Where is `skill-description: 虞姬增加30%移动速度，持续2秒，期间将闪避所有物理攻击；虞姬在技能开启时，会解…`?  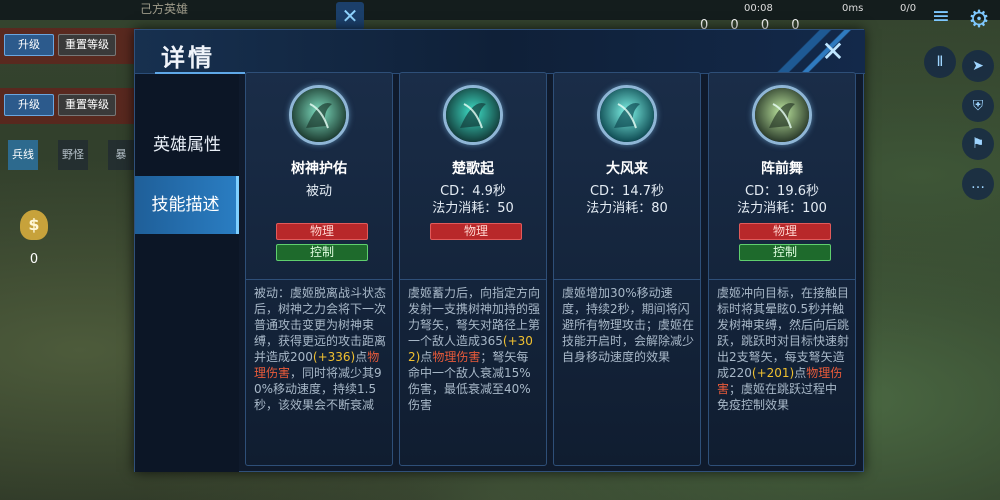 skill-description: 虞姬增加30%移动速度，持续2秒，期间将闪避所有物理攻击；虞姬在技能开启时，会解… is located at coordinates (628, 325).